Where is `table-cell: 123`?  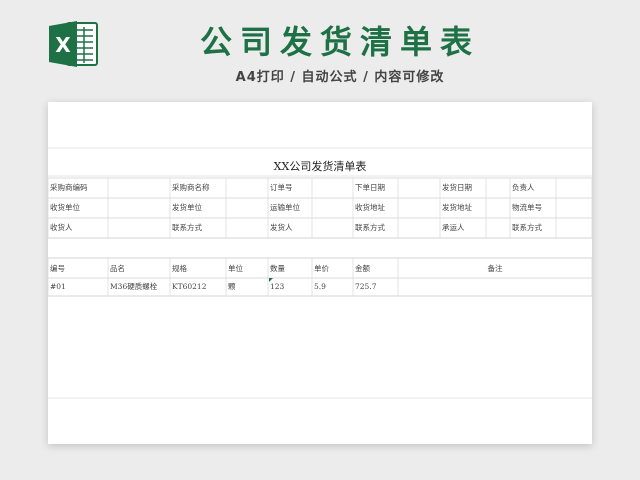 table-cell: 123 is located at coordinates (290, 287).